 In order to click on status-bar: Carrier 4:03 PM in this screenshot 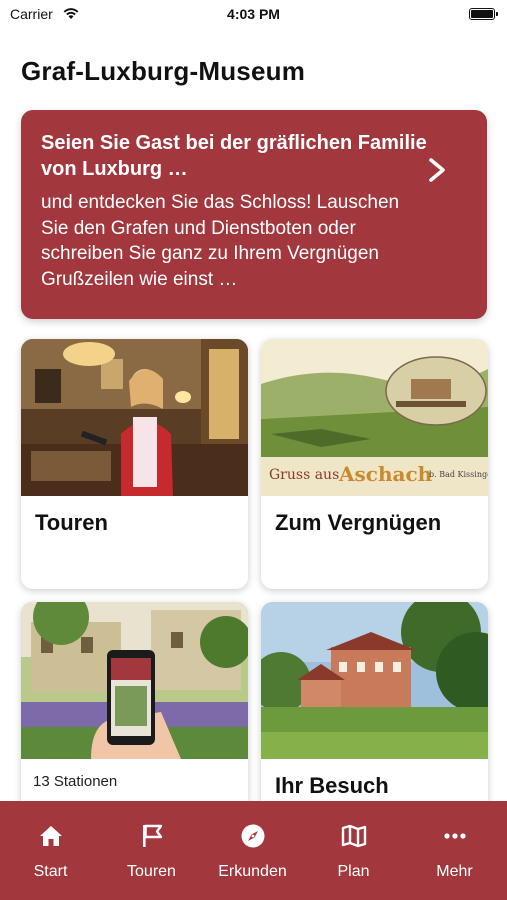, I will do `click(253, 15)`.